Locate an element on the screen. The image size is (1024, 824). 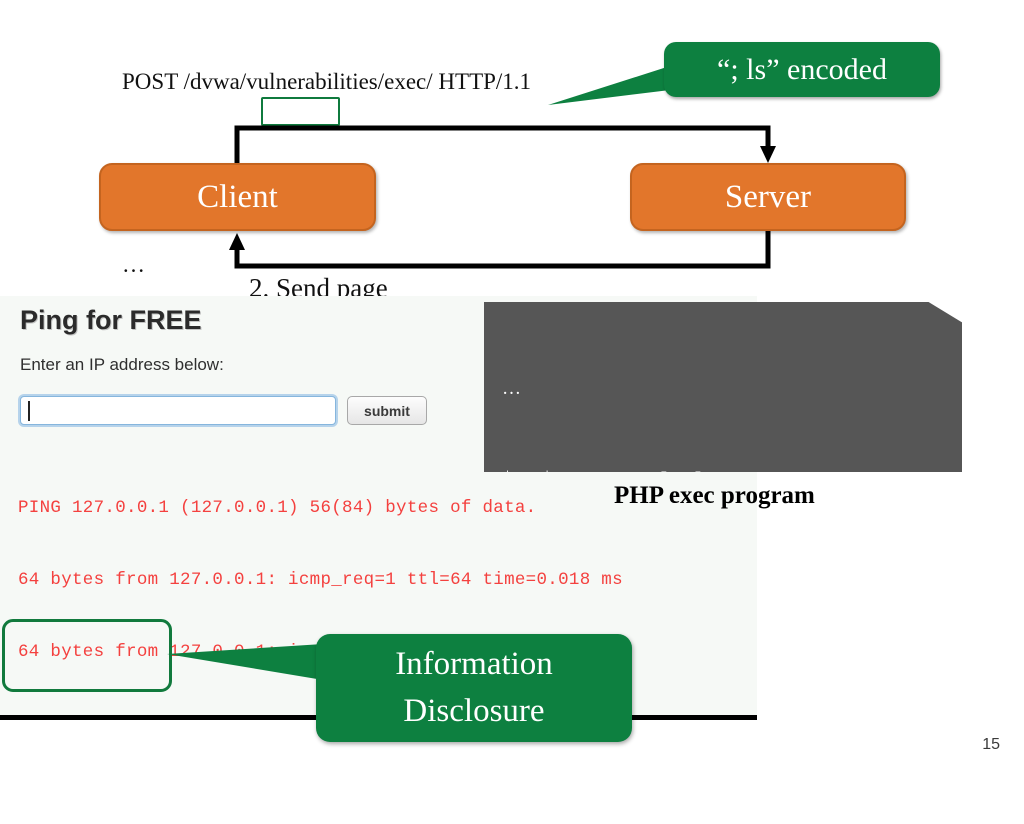
client-node-label: Client is located at coordinates (237, 196).